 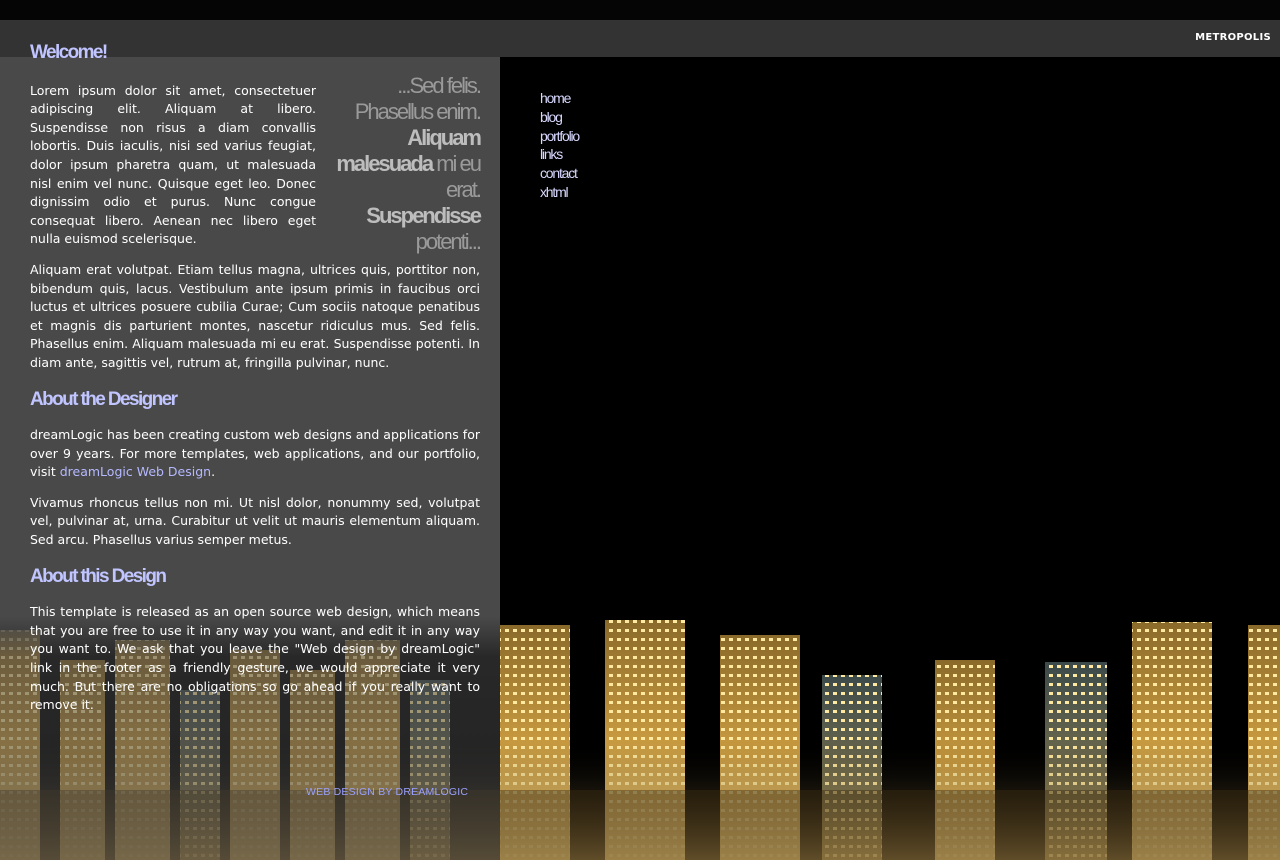 I want to click on main-nav: home blog portfolio links contact xhtml, so click(x=560, y=145).